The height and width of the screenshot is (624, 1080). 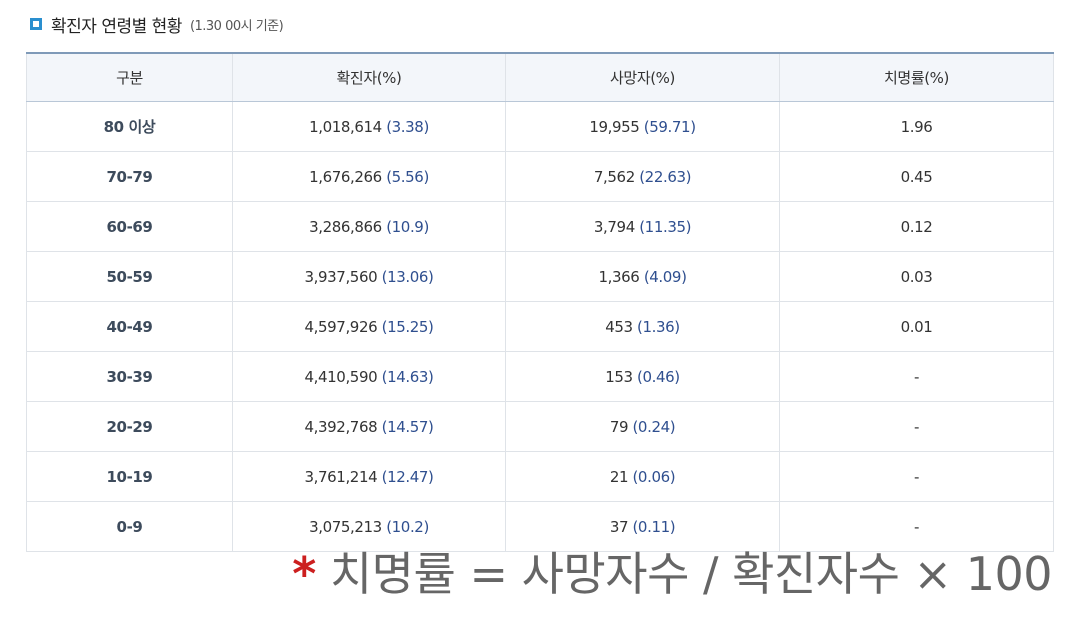 What do you see at coordinates (614, 176) in the screenshot?
I see `deaths-count: 7,562` at bounding box center [614, 176].